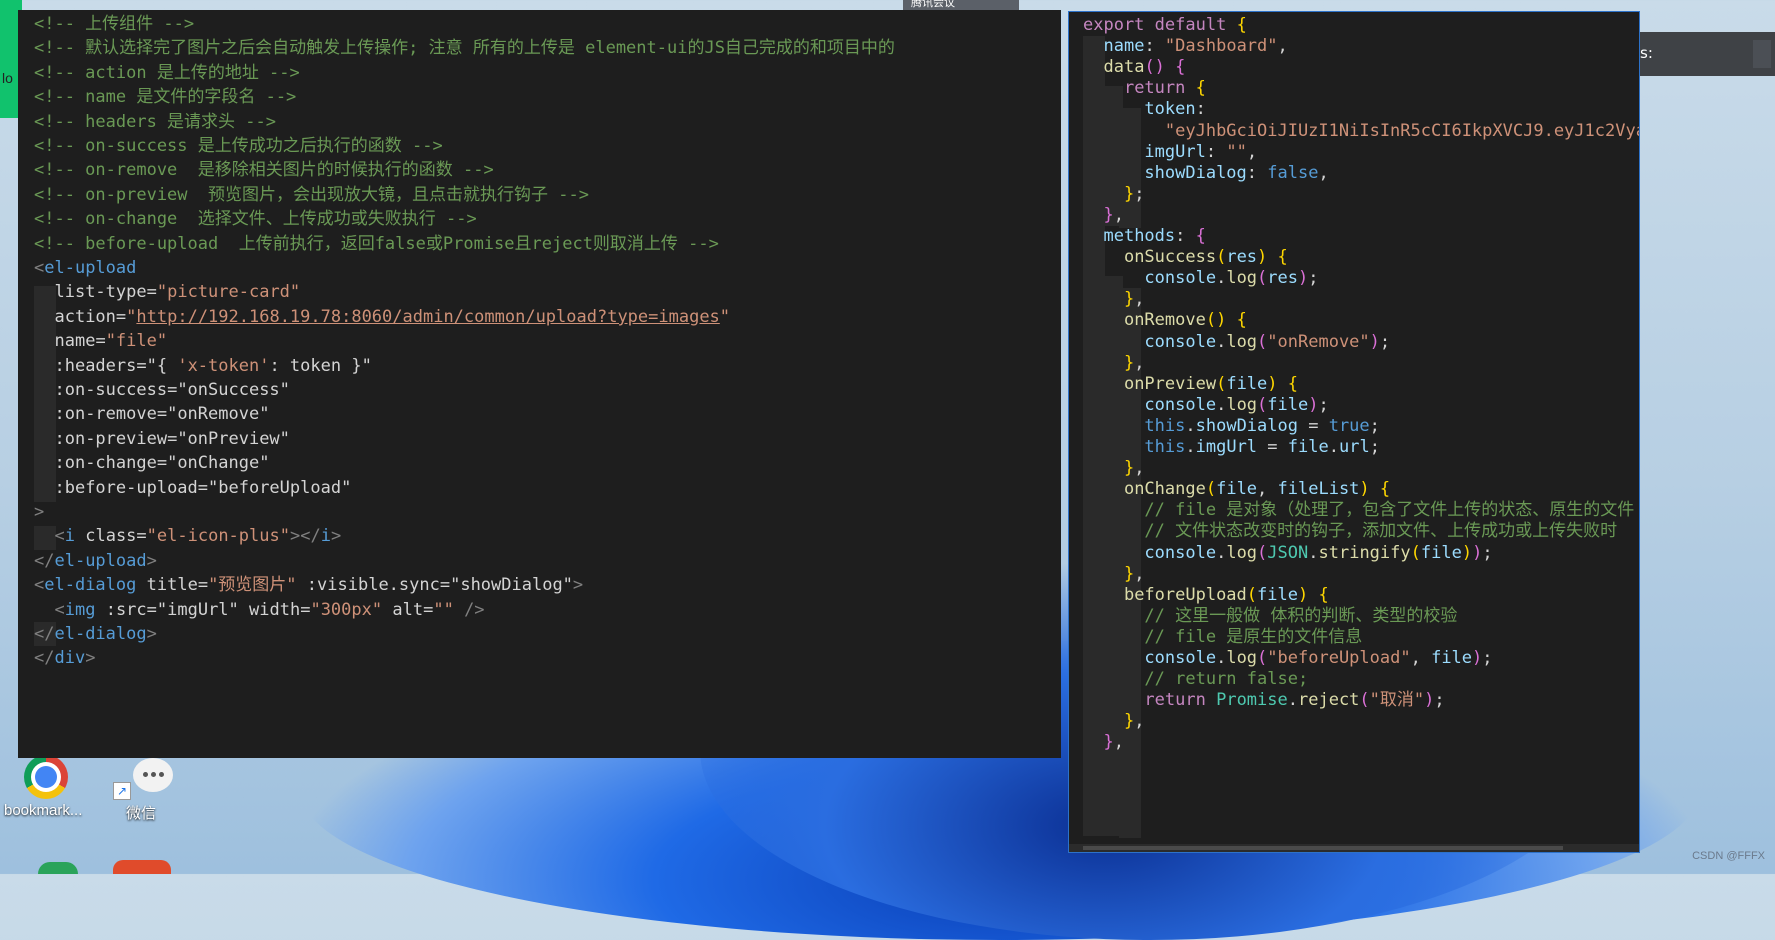 Image resolution: width=1775 pixels, height=940 pixels. I want to click on code-line: :on-success="onSuccess", so click(162, 390).